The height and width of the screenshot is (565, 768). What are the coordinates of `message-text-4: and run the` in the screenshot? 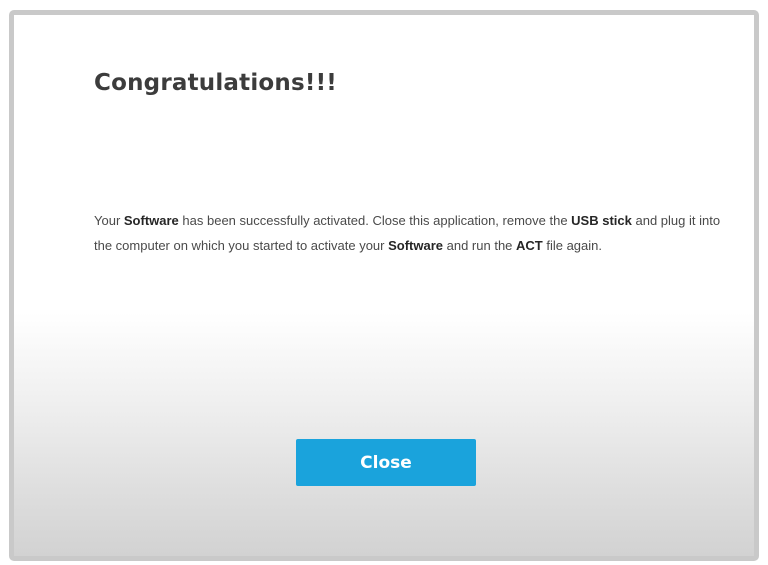 It's located at (480, 245).